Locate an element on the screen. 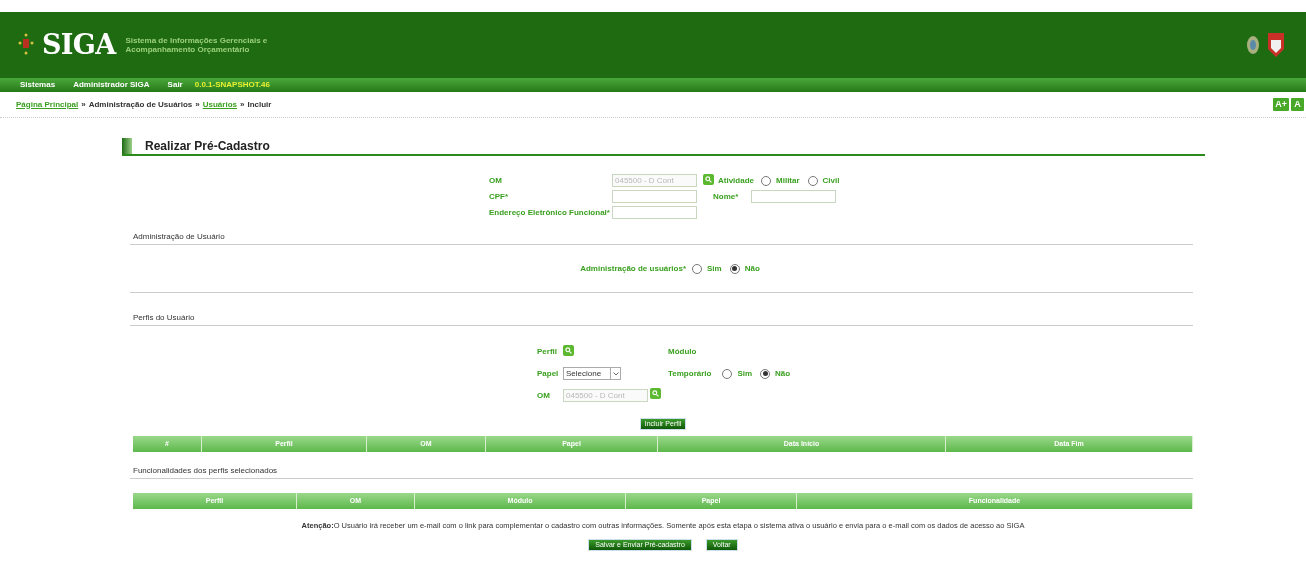  radio-label: Militar is located at coordinates (788, 180).